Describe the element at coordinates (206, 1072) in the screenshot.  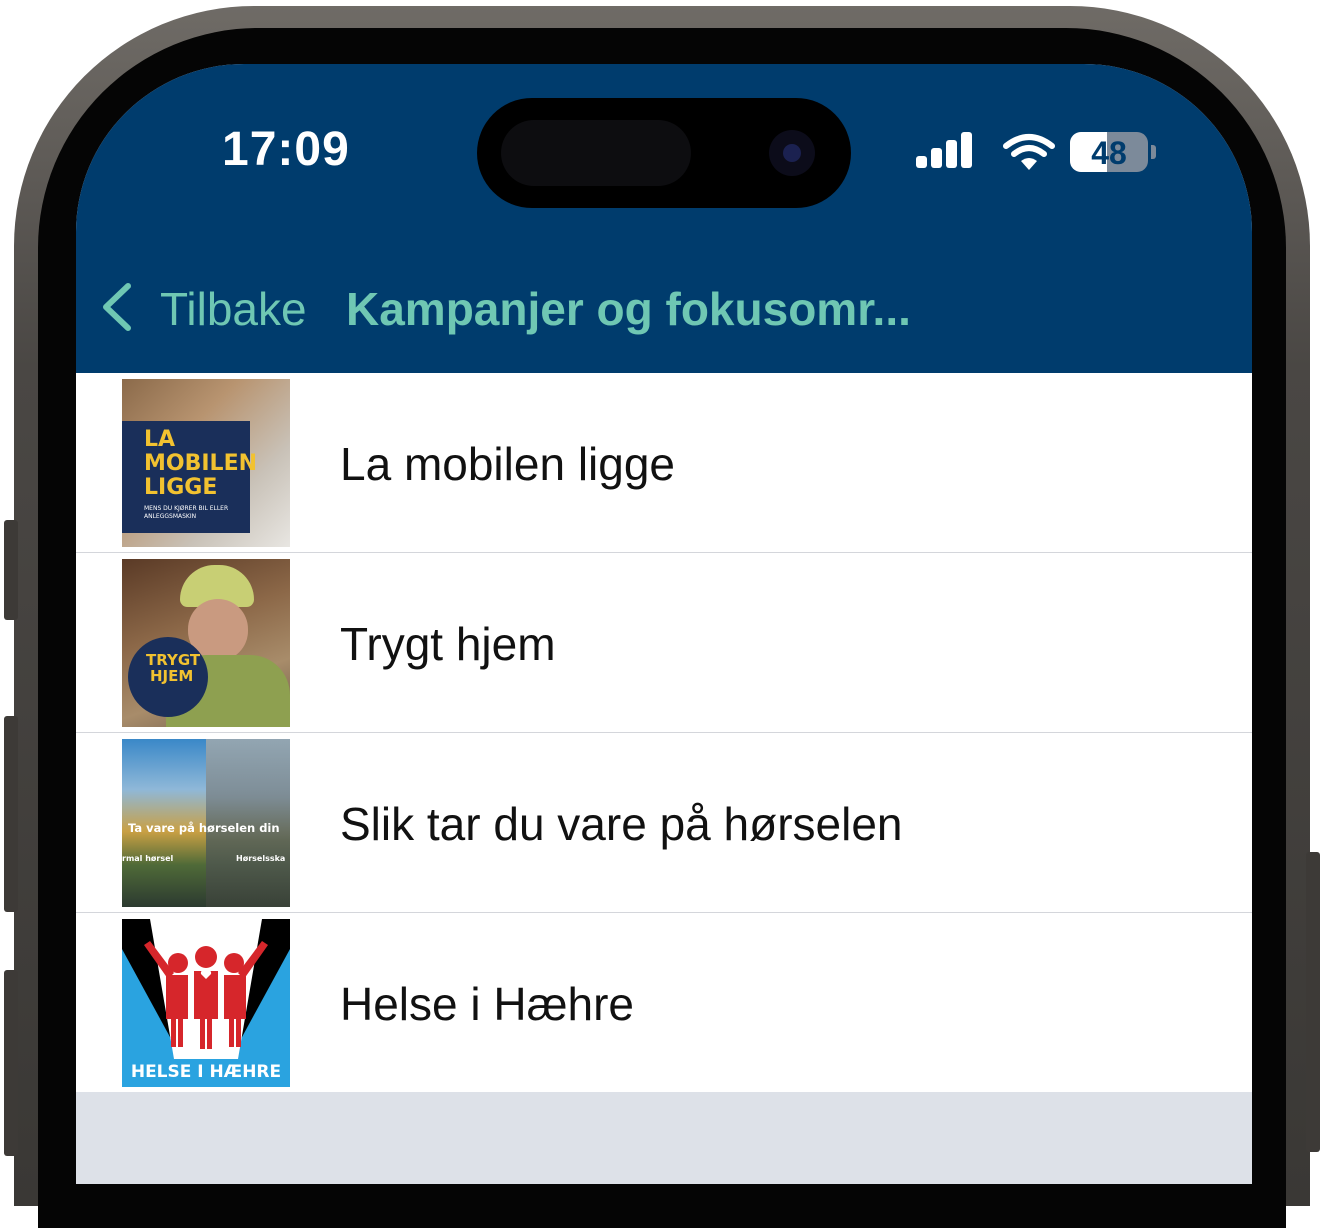
I see `thumb-title-line: HELSE I HÆHRE` at that location.